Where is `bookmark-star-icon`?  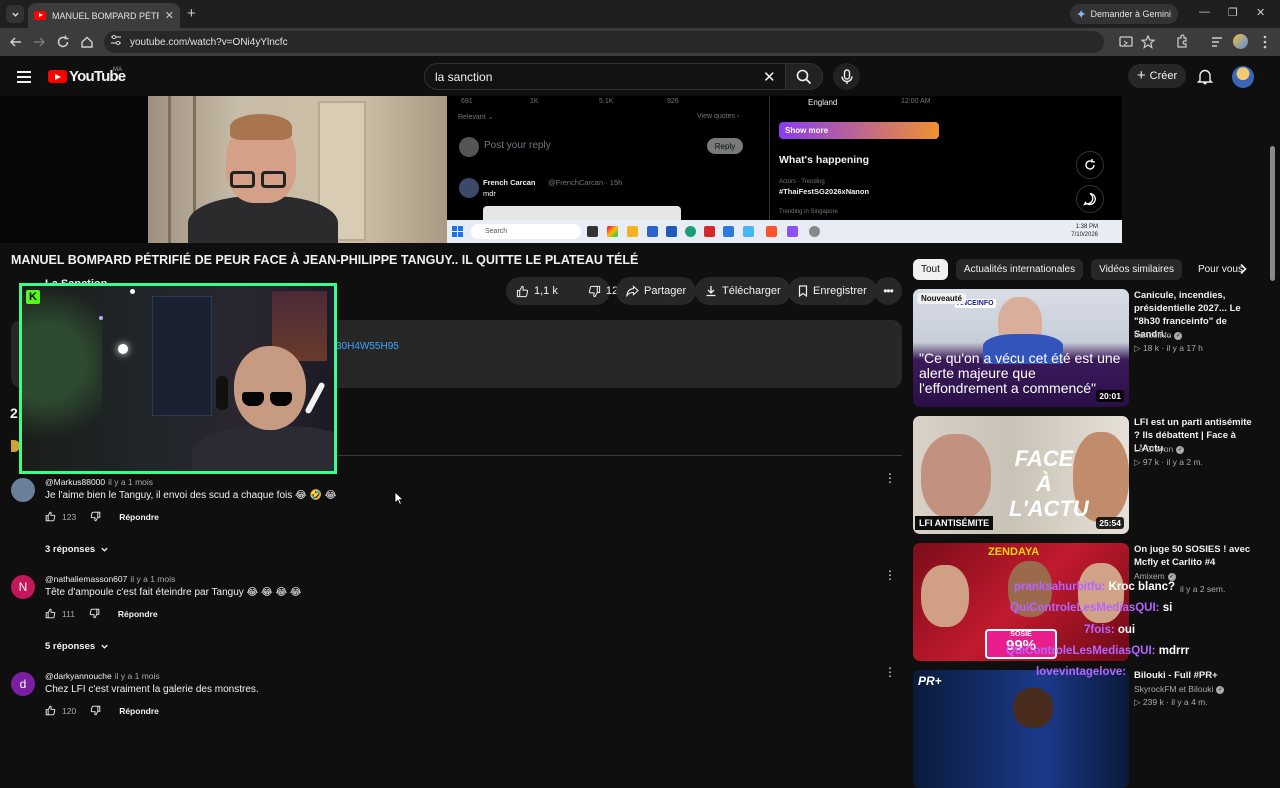
bookmark-star-icon is located at coordinates (1148, 42).